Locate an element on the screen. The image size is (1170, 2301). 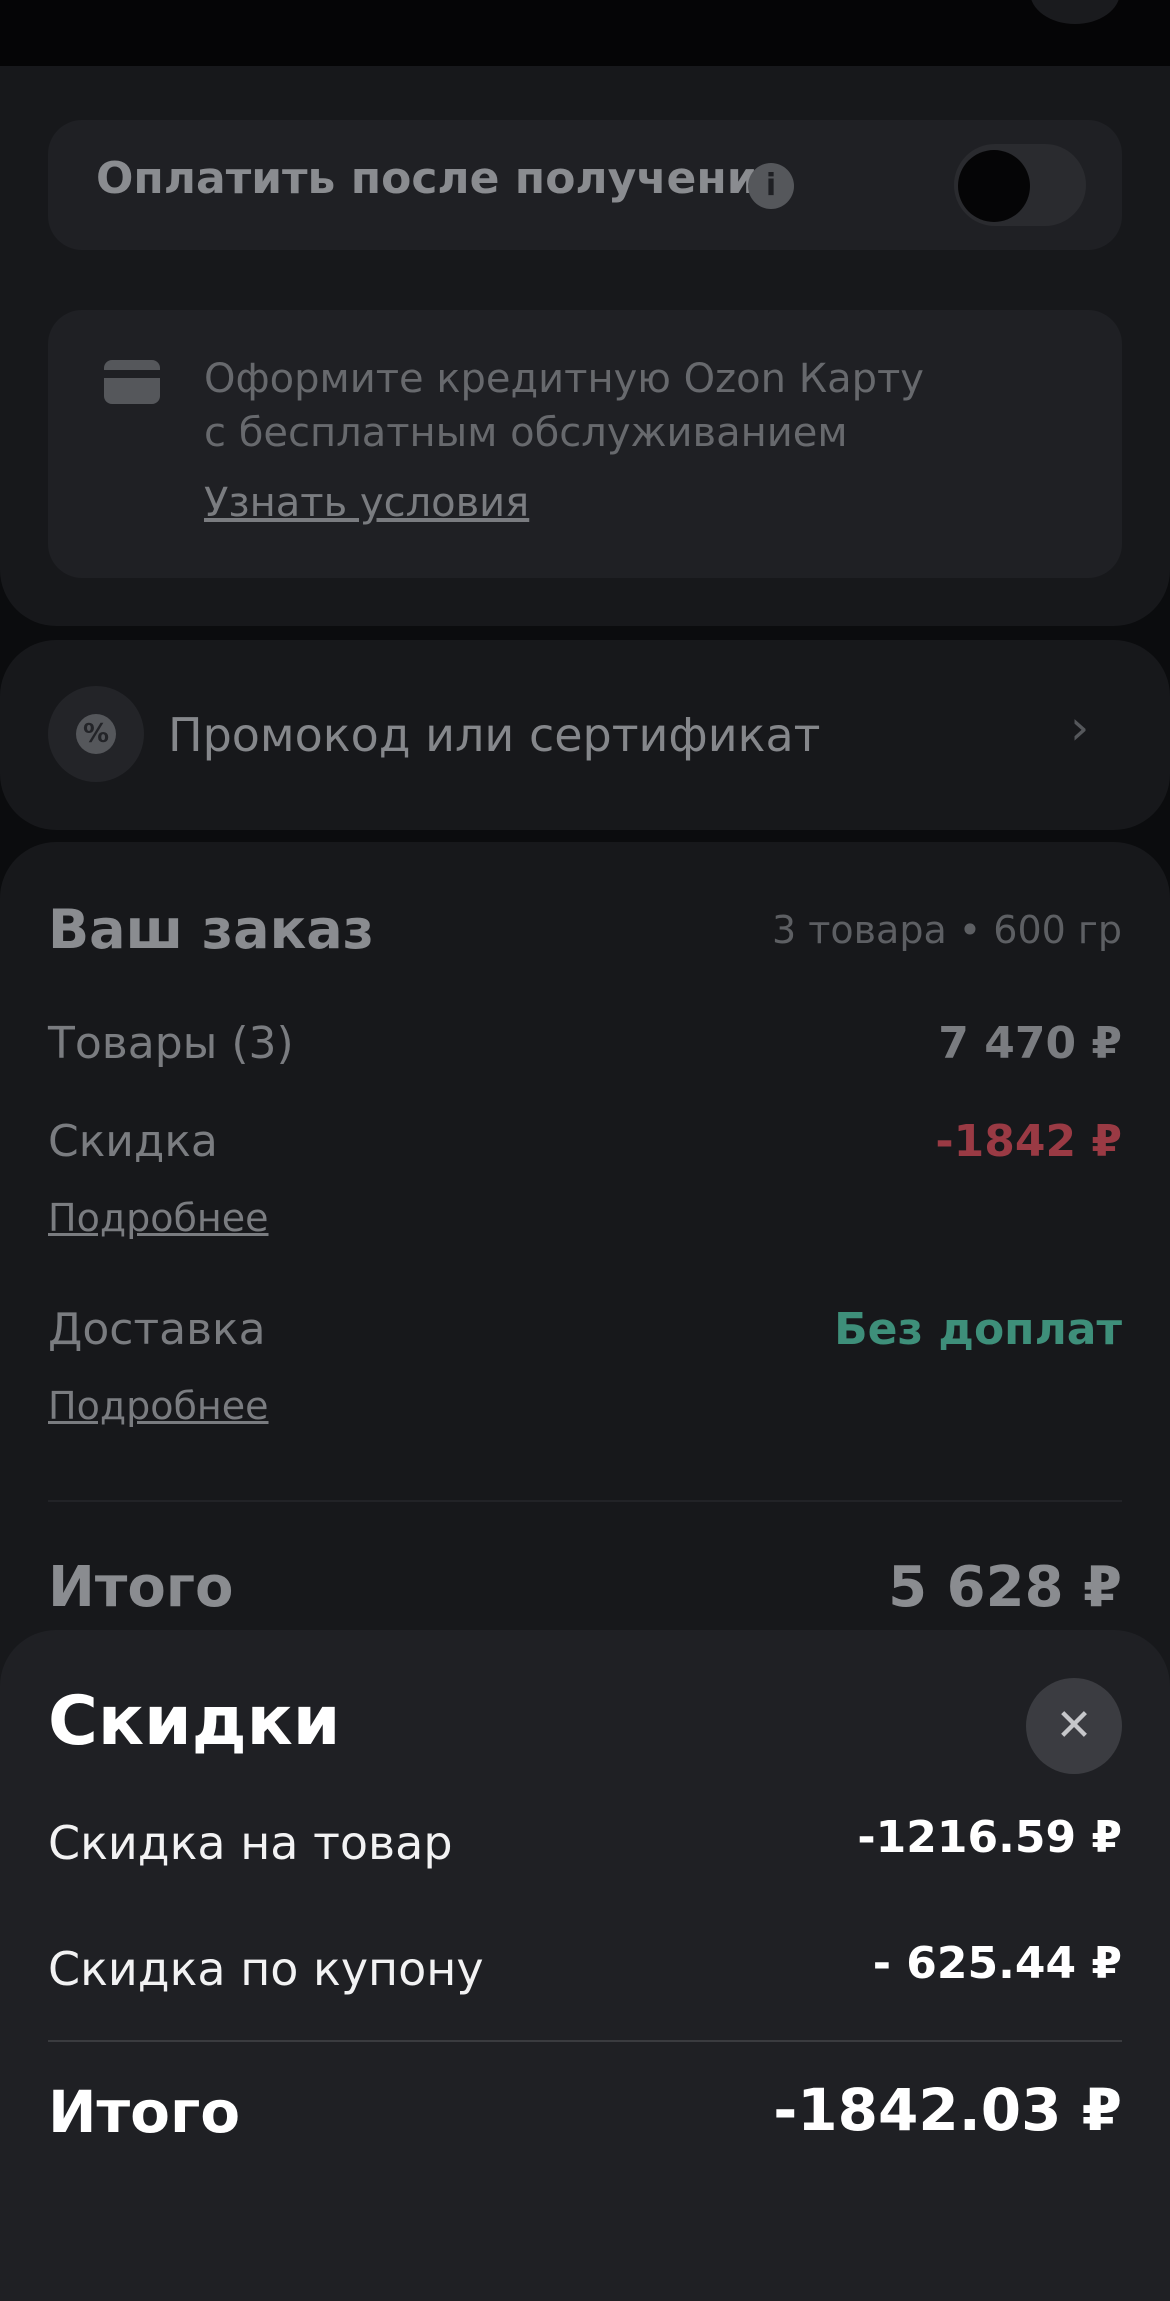
discount-label: Скидка is located at coordinates (133, 1141).